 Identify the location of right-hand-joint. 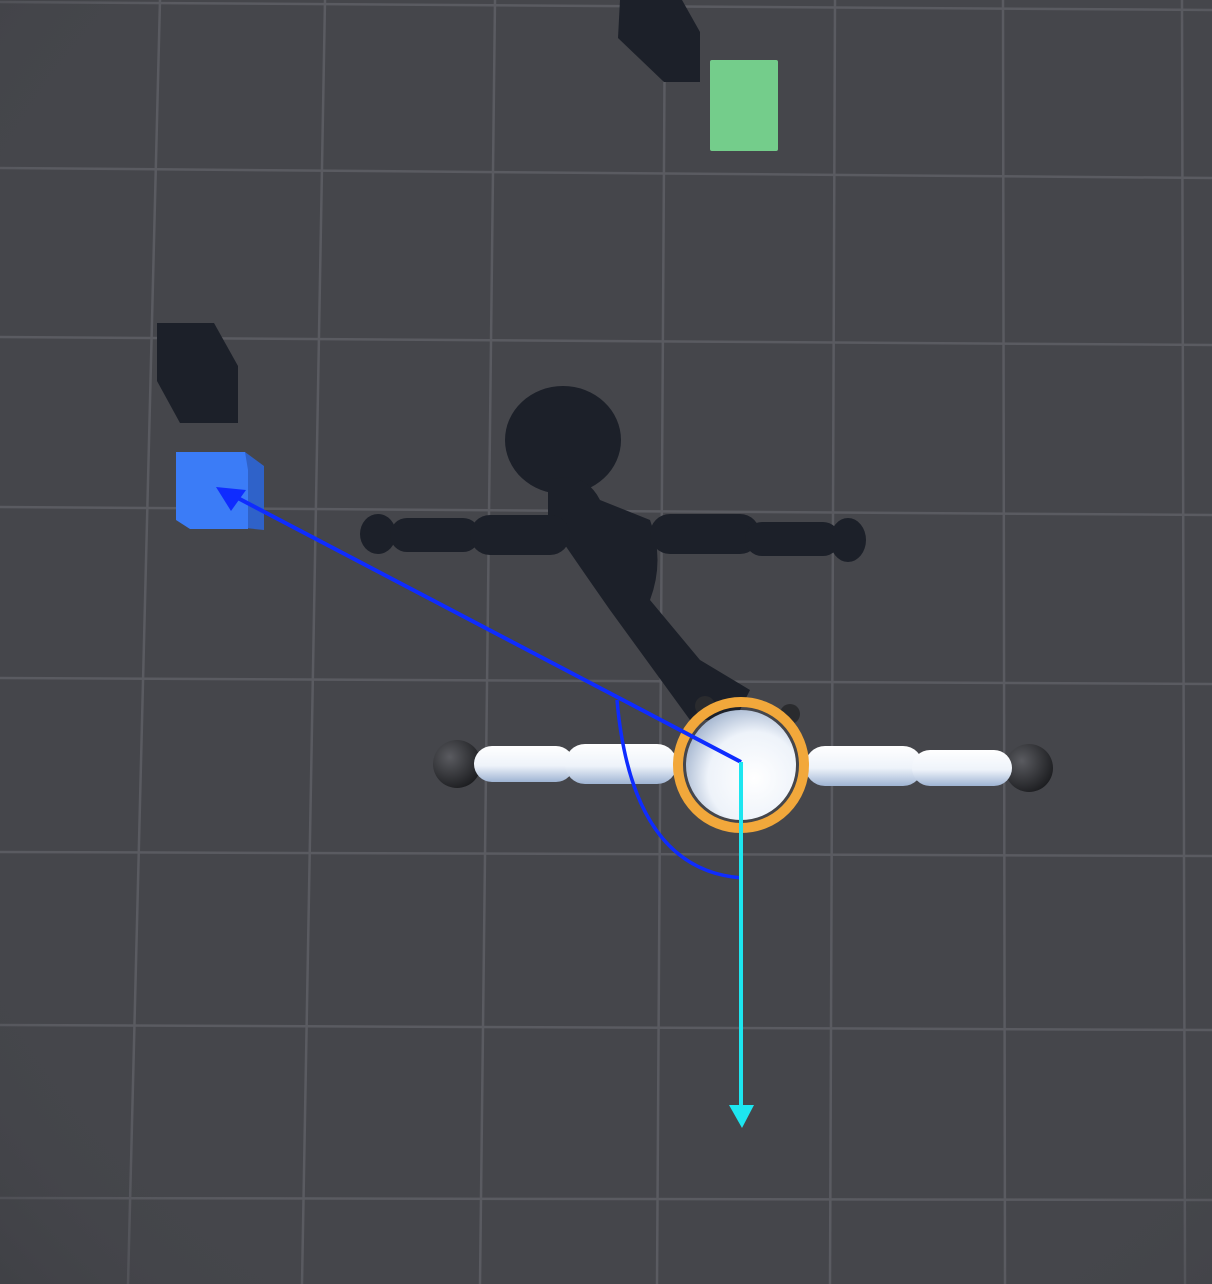
(1029, 768).